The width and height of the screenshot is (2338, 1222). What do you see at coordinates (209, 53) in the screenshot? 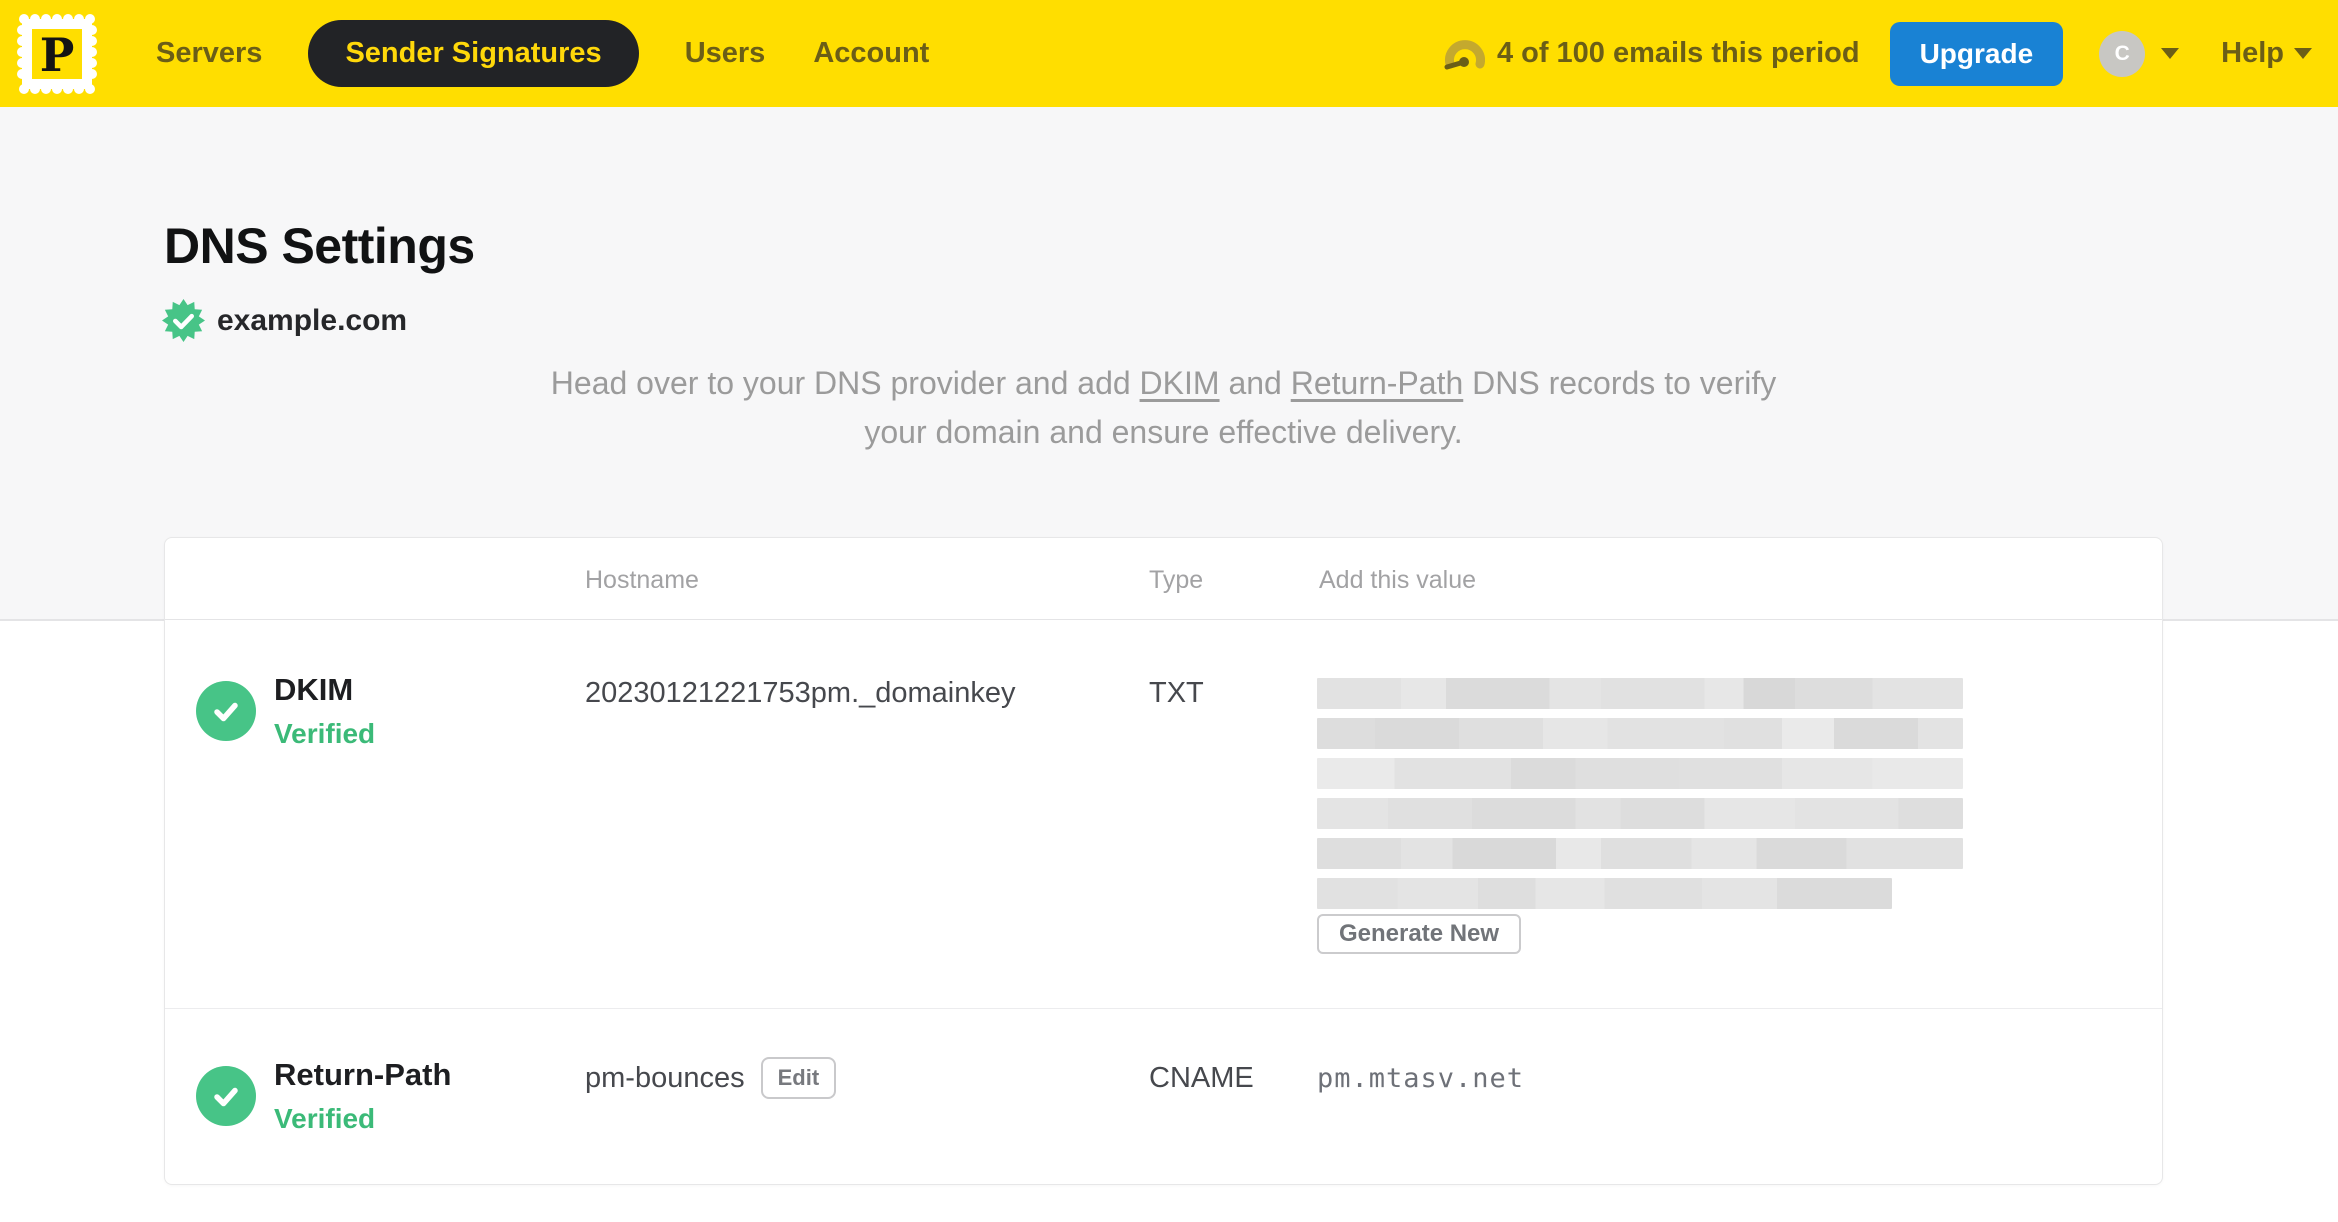
I see `nav-item-servers: Servers` at bounding box center [209, 53].